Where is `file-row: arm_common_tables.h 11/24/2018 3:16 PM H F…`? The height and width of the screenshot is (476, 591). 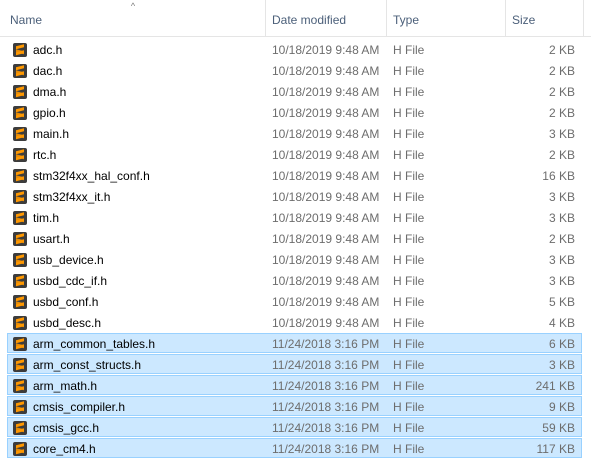
file-row: arm_common_tables.h 11/24/2018 3:16 PM H F… is located at coordinates (294, 343).